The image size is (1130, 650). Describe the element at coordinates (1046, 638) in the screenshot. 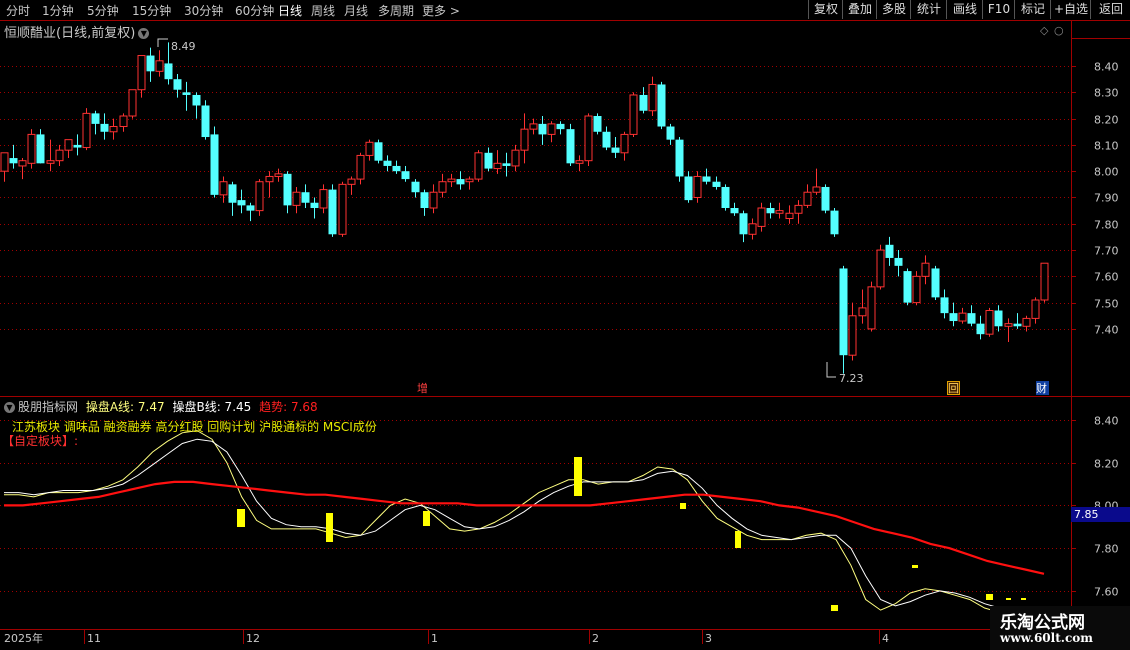

I see `watermark-url: www.60lt.com` at that location.